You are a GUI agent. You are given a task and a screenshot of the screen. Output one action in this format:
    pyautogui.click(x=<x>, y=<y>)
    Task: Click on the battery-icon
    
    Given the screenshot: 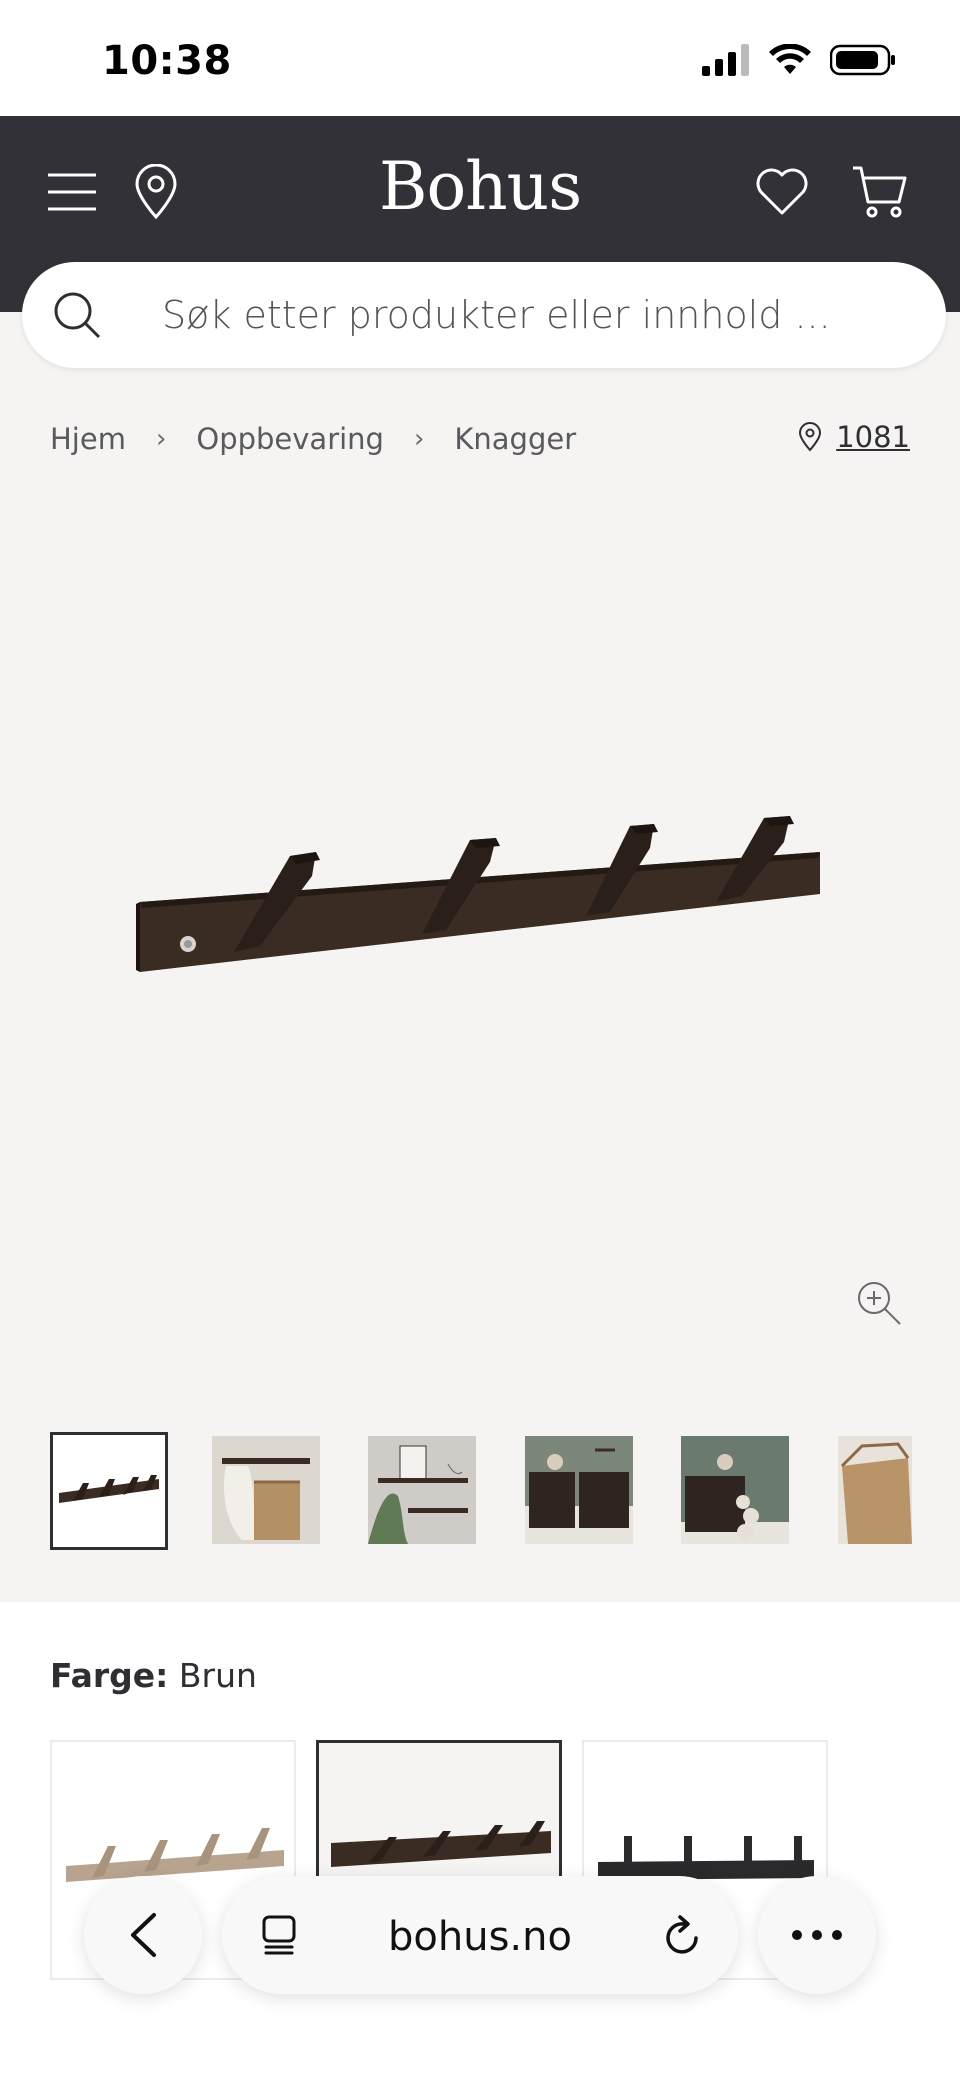 What is the action you would take?
    pyautogui.click(x=862, y=60)
    